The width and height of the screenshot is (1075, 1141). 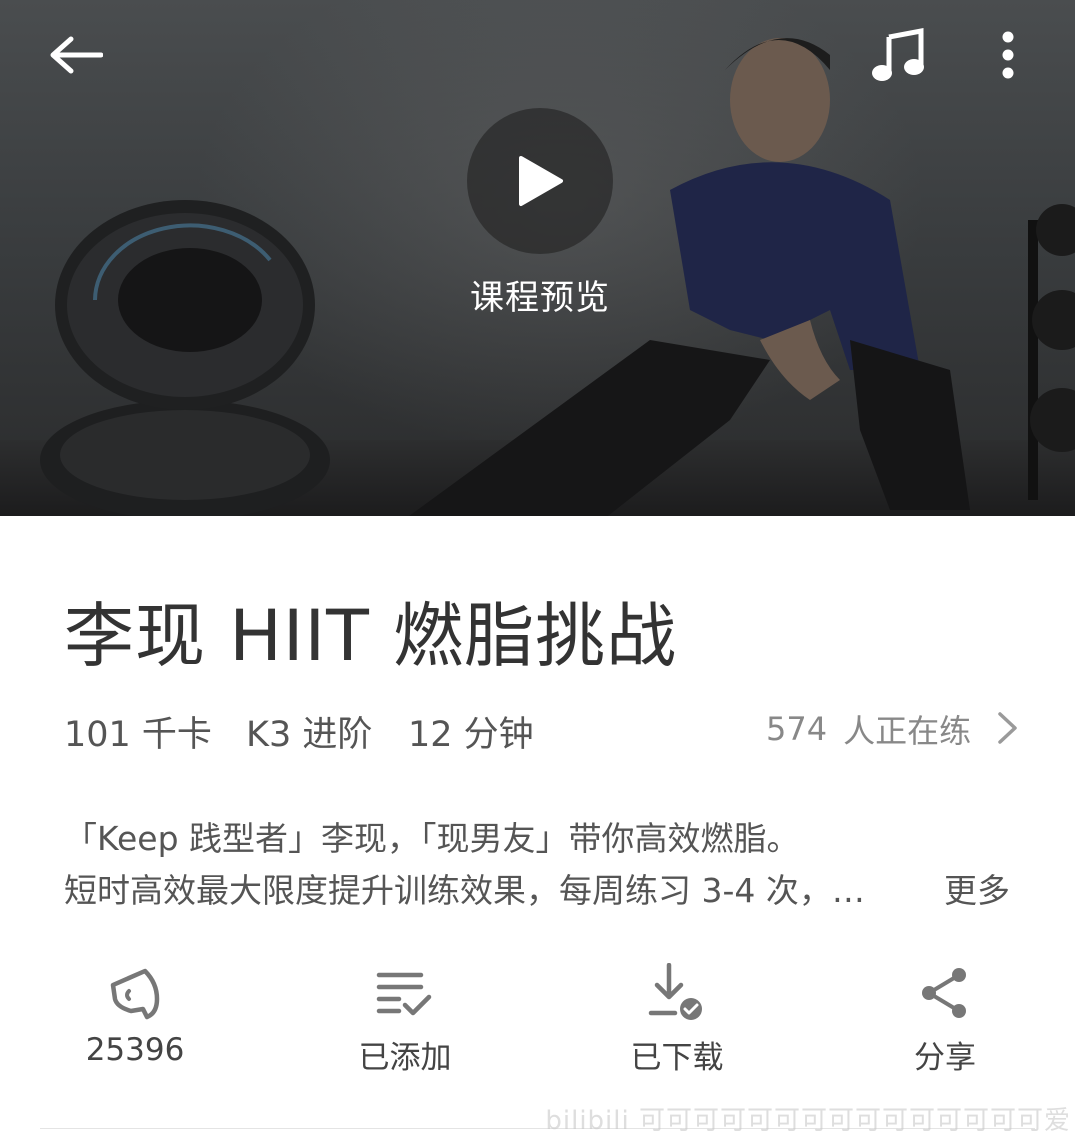 I want to click on back-arrow-icon, so click(x=76, y=55).